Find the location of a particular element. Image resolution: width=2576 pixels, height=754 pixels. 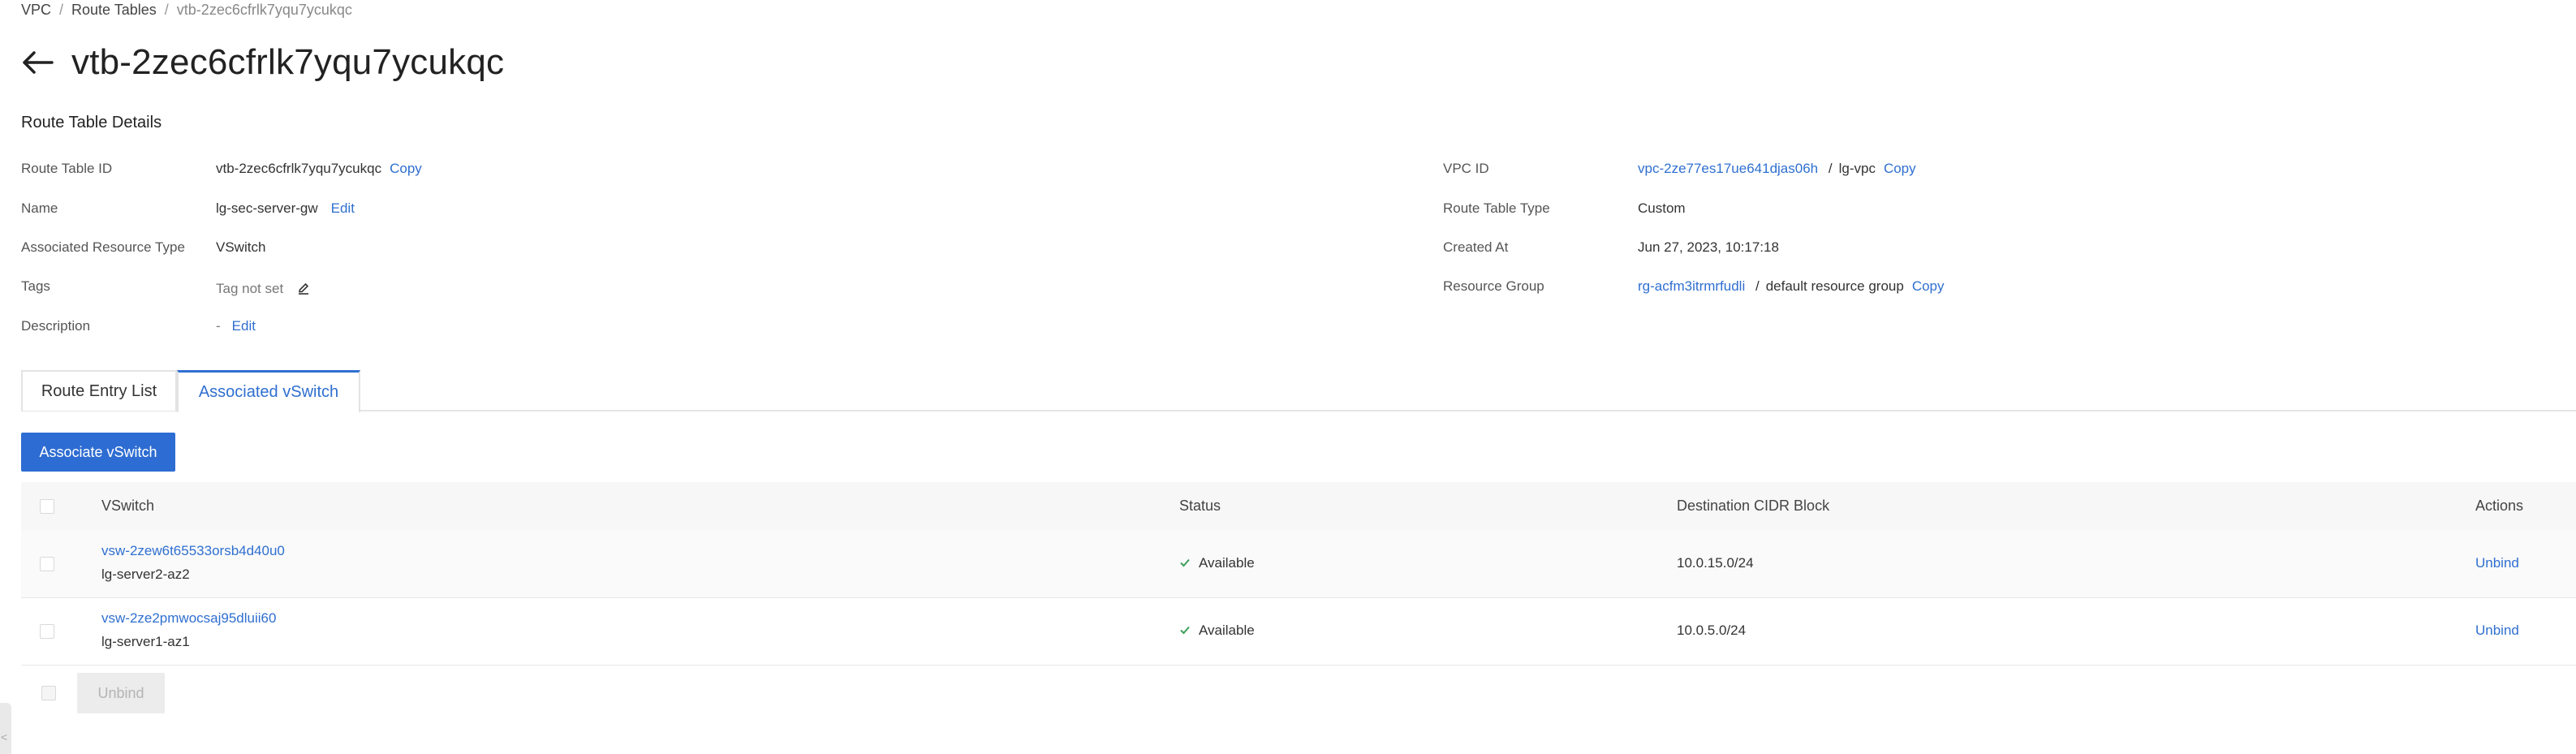

bulk-select-checkbox is located at coordinates (49, 693).